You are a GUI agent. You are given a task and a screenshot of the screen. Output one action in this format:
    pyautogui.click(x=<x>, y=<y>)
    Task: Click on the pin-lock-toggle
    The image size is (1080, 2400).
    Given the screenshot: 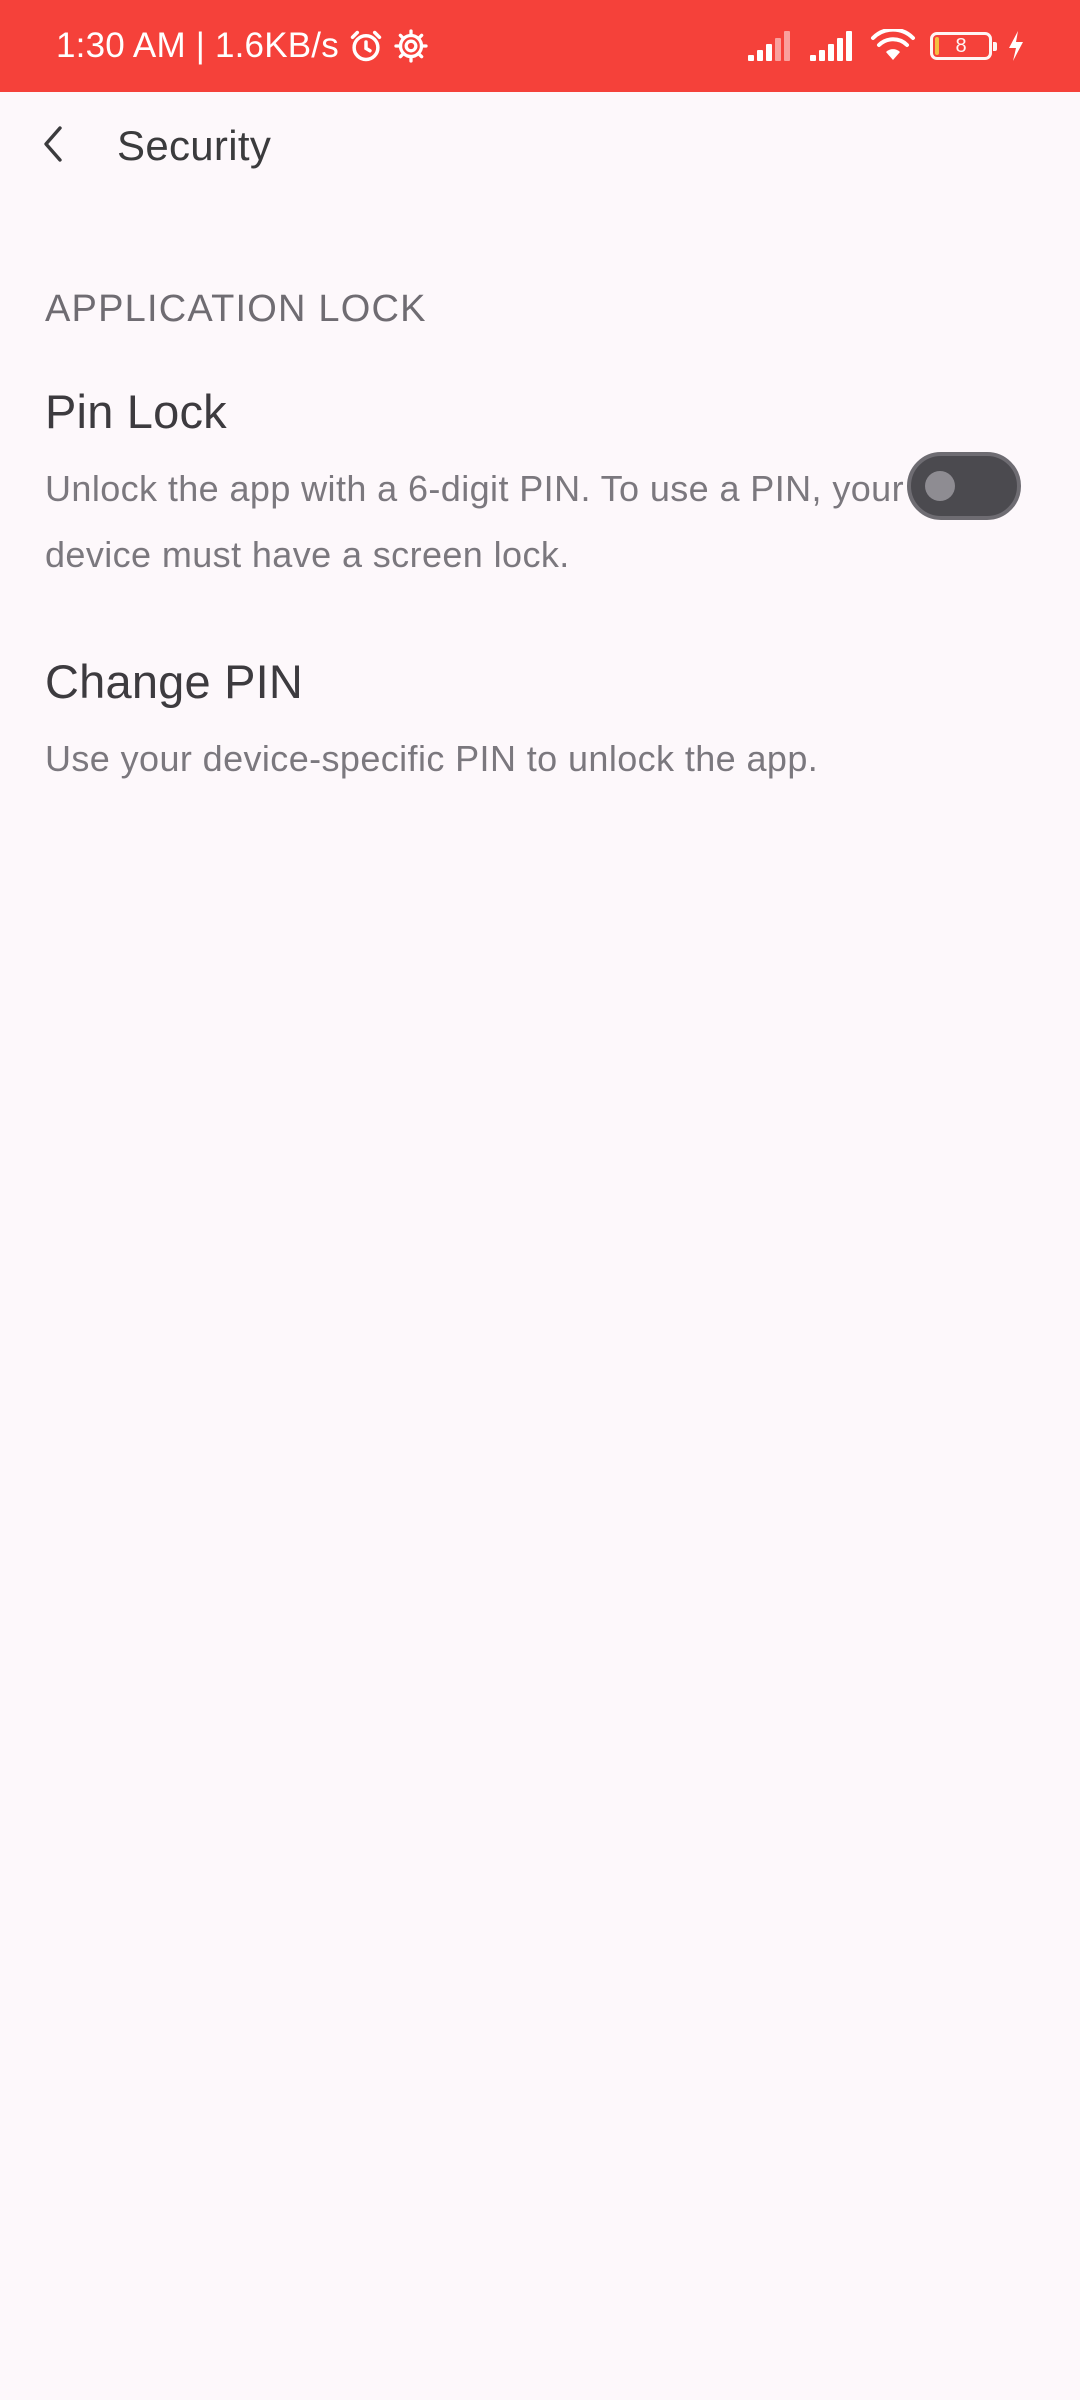 What is the action you would take?
    pyautogui.click(x=964, y=486)
    